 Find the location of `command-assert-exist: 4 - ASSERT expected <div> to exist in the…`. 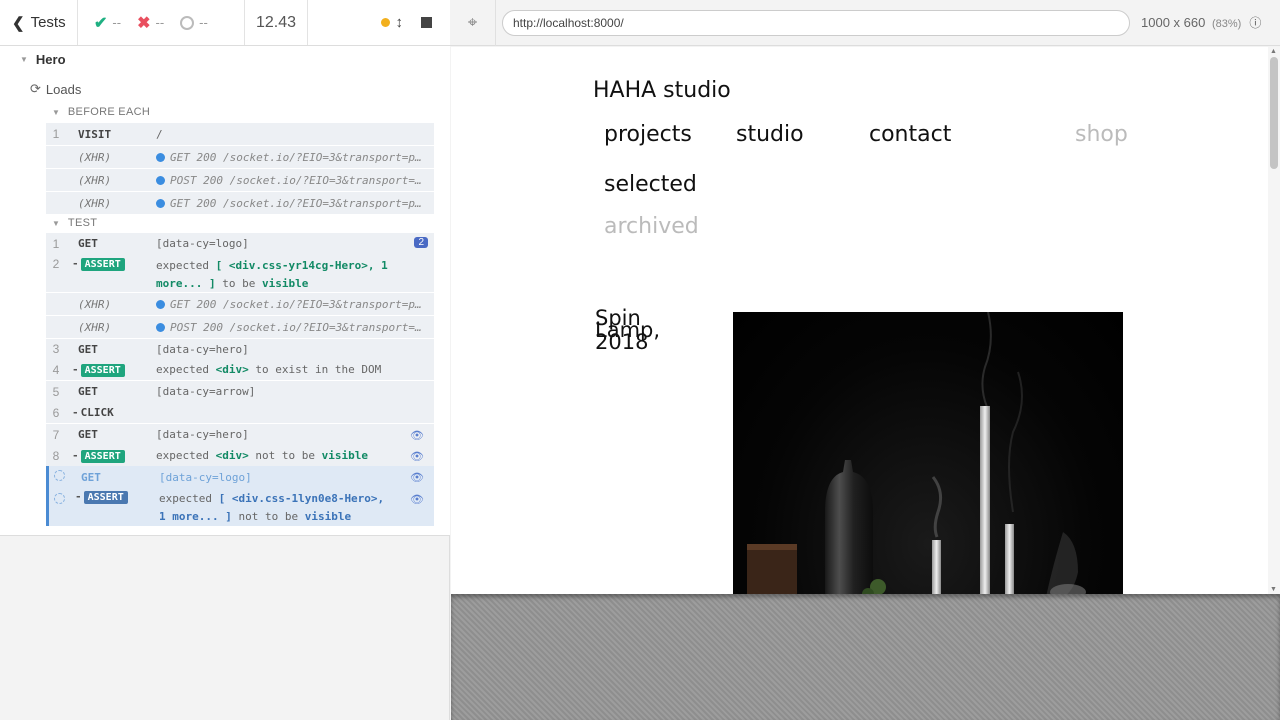

command-assert-exist: 4 - ASSERT expected <div> to exist in the… is located at coordinates (240, 369).